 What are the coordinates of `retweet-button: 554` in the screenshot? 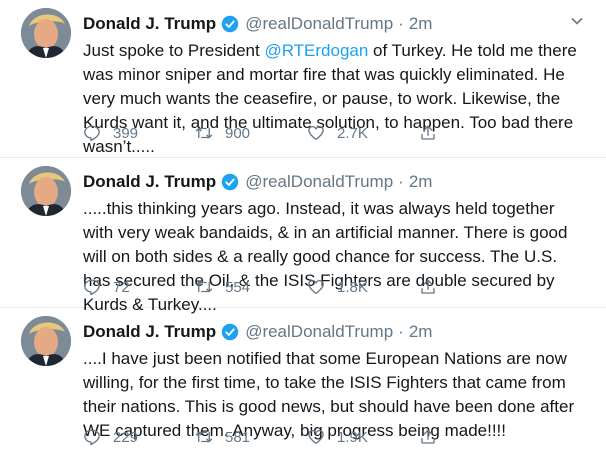 It's located at (251, 287).